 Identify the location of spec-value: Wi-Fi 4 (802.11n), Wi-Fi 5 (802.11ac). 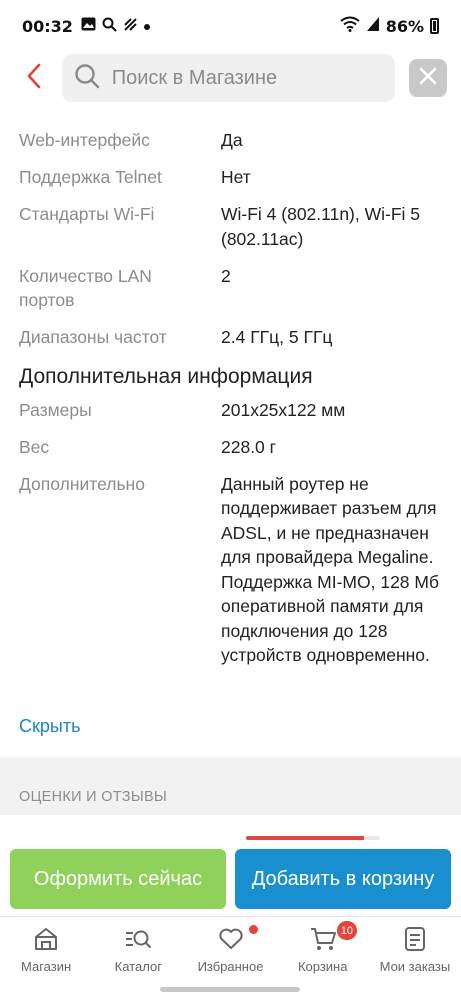
(321, 226).